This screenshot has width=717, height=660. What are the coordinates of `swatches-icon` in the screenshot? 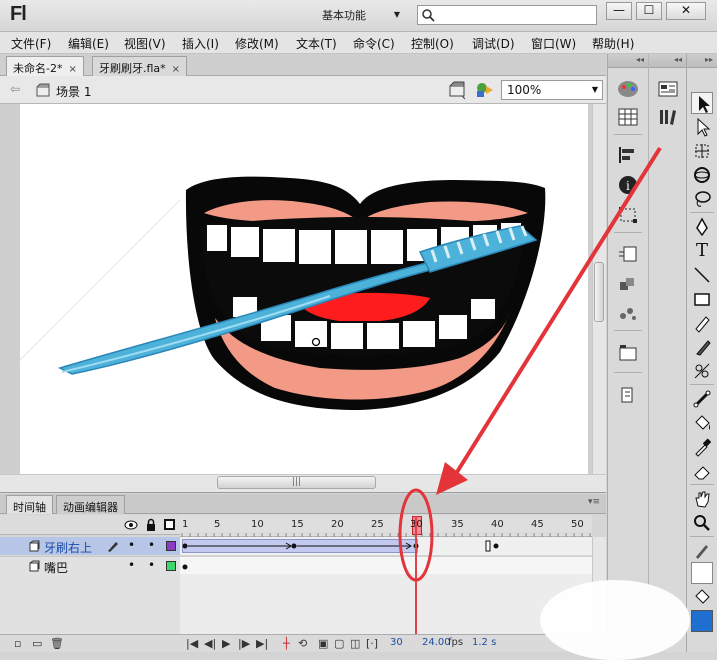 It's located at (628, 117).